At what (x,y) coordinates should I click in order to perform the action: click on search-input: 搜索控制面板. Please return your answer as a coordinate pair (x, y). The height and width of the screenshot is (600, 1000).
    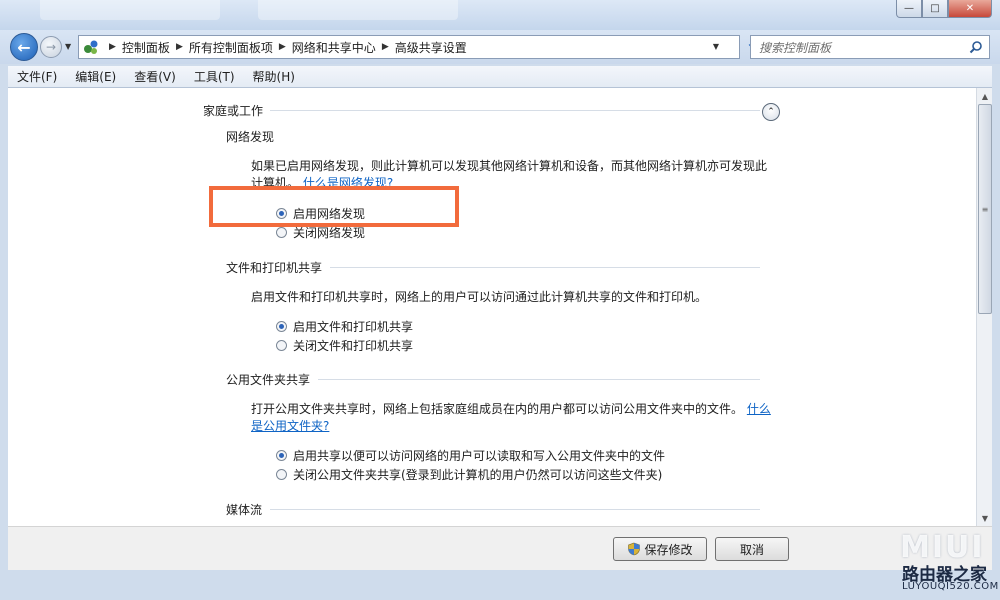
    Looking at the image, I should click on (870, 47).